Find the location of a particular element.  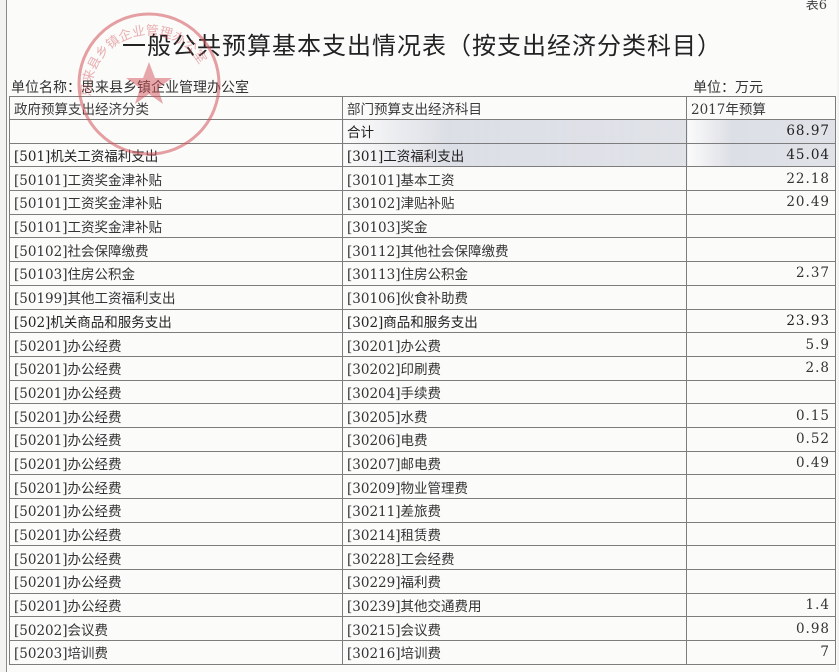

dept-category-cell: [30207]邮电费 is located at coordinates (514, 463).